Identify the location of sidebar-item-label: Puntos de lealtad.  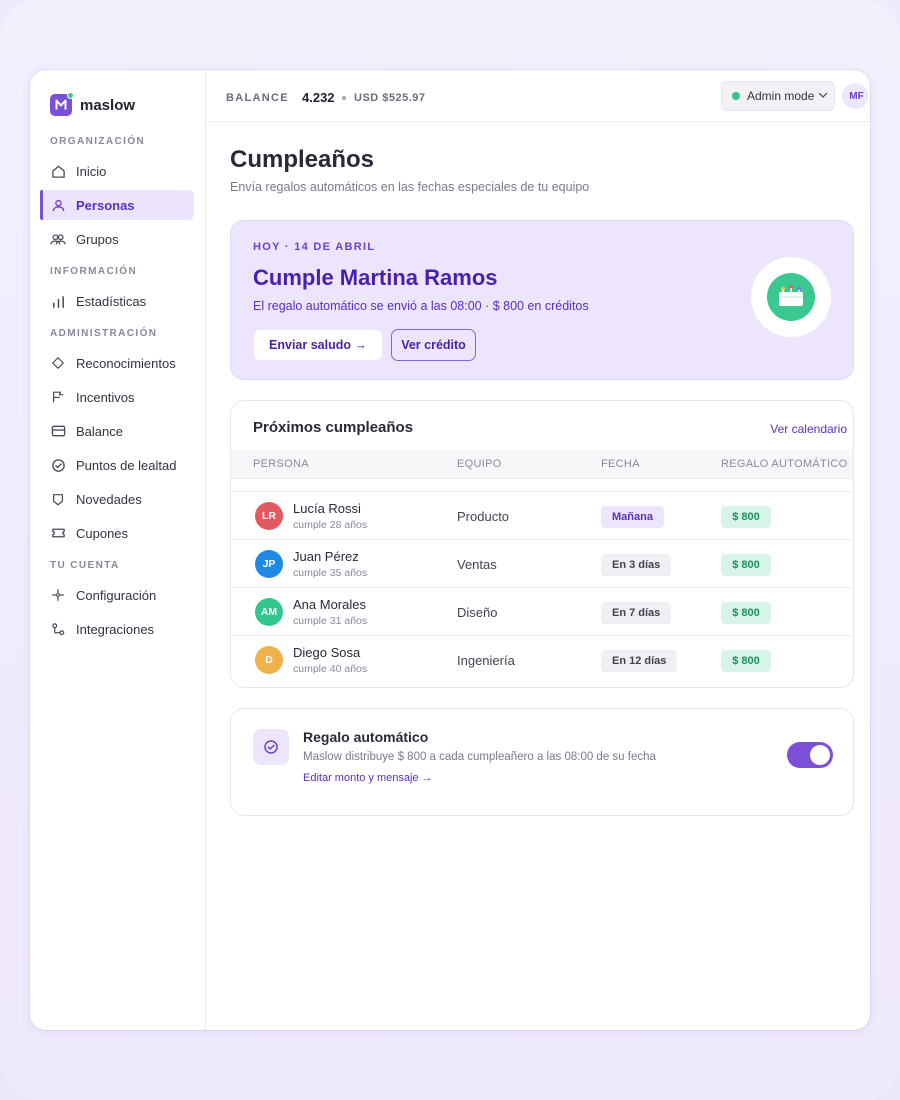
(126, 465).